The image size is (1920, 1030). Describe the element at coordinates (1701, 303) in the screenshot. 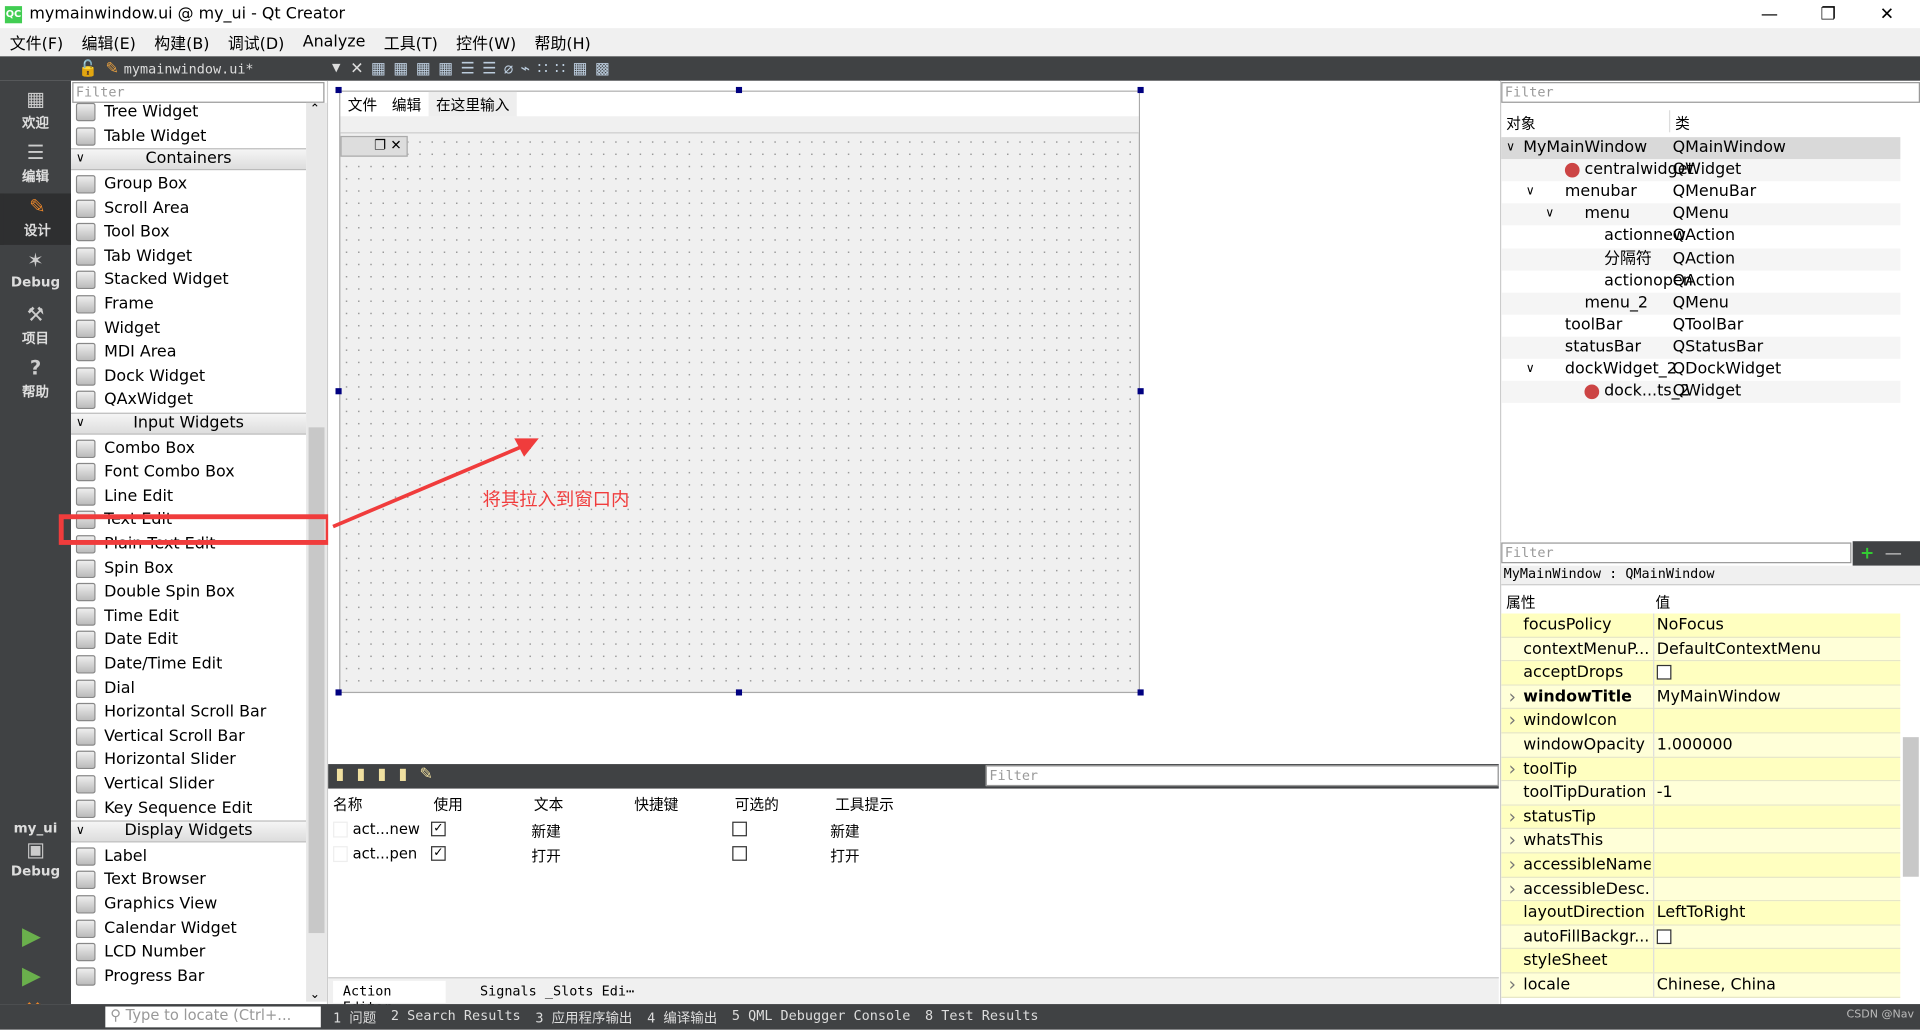

I see `object-row: menu_2 QMenu` at that location.